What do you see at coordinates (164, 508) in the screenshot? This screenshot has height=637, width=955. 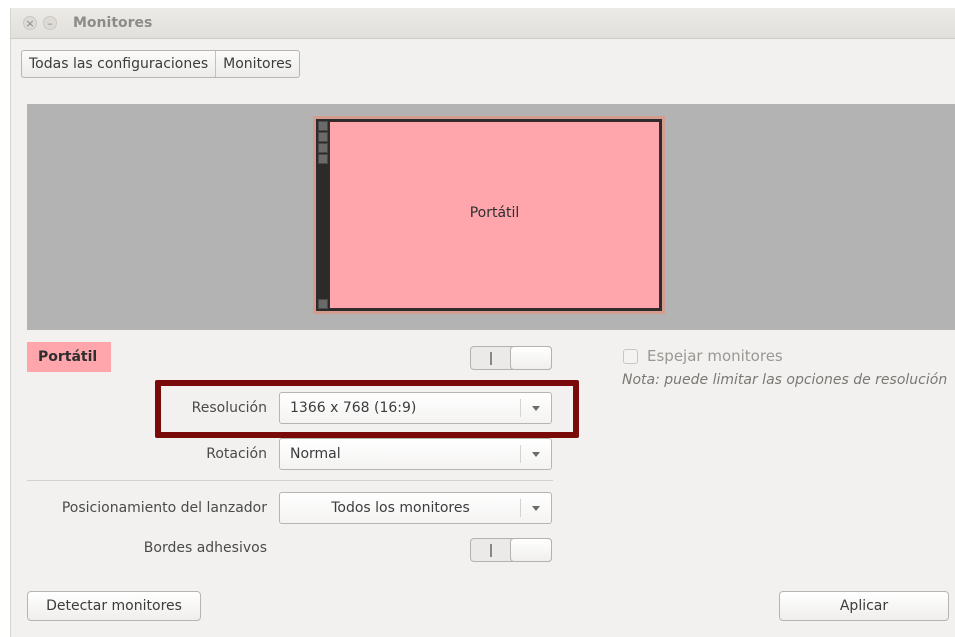 I see `launcher-placement-label: Posicionamiento del lanzador` at bounding box center [164, 508].